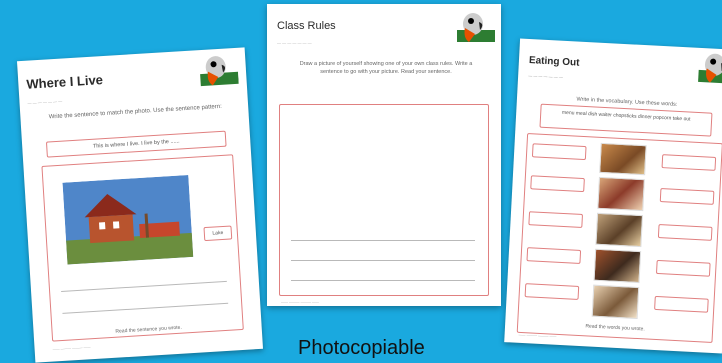 Image resolution: width=722 pixels, height=363 pixels. Describe the element at coordinates (554, 62) in the screenshot. I see `worksheet-title: Eating Out` at that location.